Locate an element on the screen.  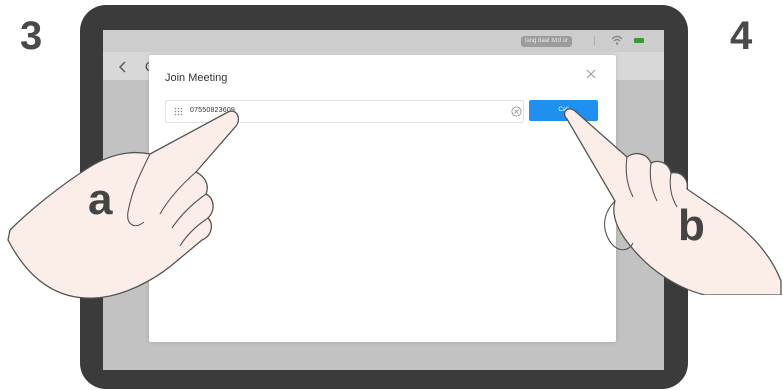
step-number-4: 4 is located at coordinates (741, 36).